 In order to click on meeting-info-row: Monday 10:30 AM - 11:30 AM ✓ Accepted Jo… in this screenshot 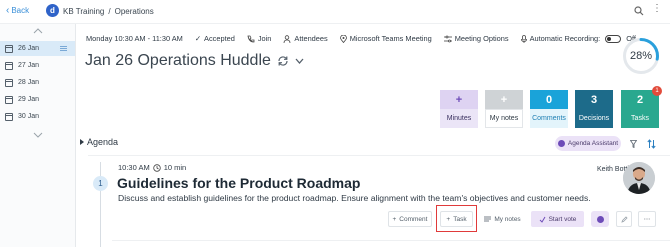, I will do `click(361, 38)`.